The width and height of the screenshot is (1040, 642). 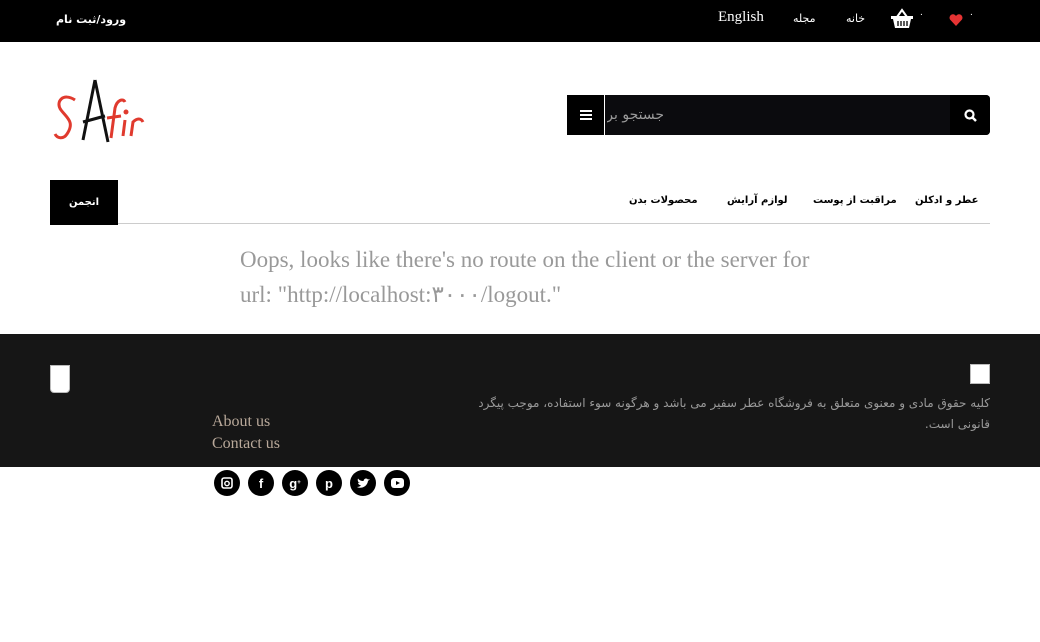 I want to click on about-us-link: About us, so click(x=246, y=422).